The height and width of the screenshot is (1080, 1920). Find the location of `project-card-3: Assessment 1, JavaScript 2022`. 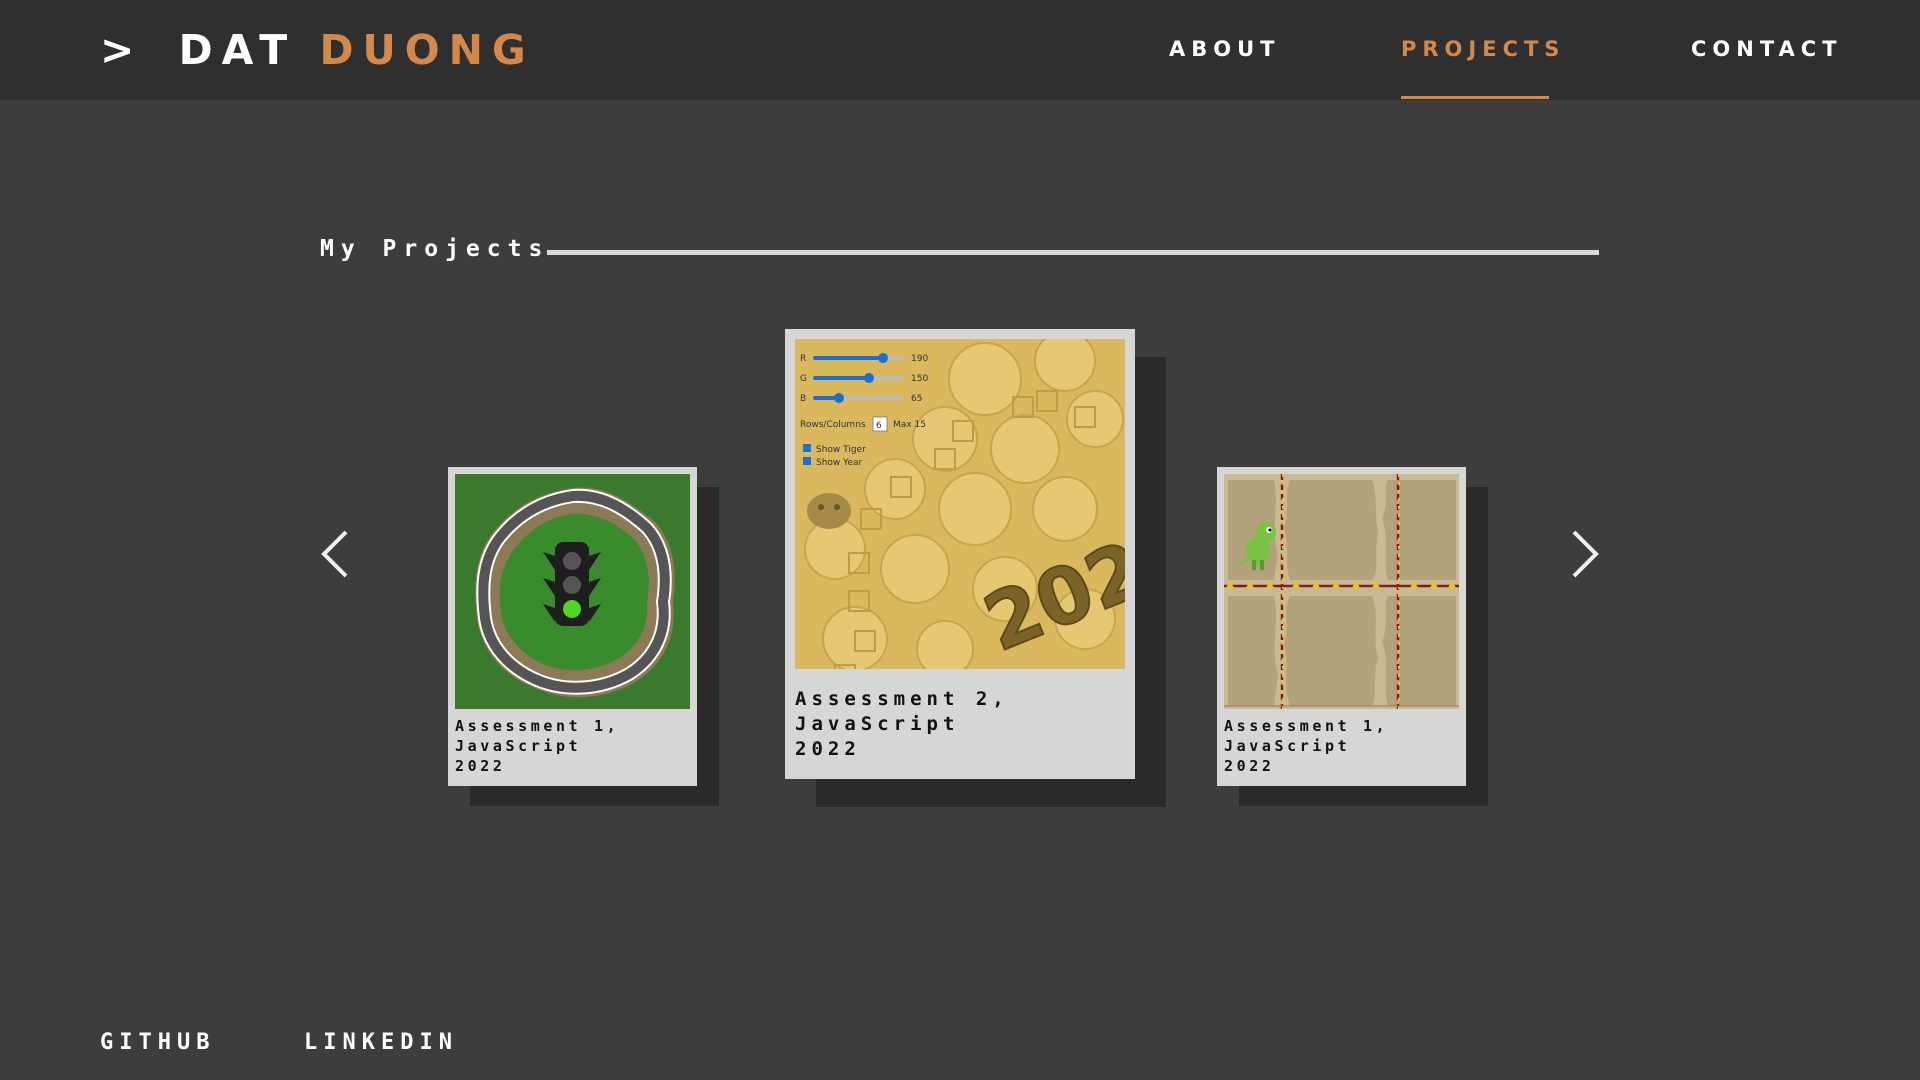

project-card-3: Assessment 1, JavaScript 2022 is located at coordinates (1341, 626).